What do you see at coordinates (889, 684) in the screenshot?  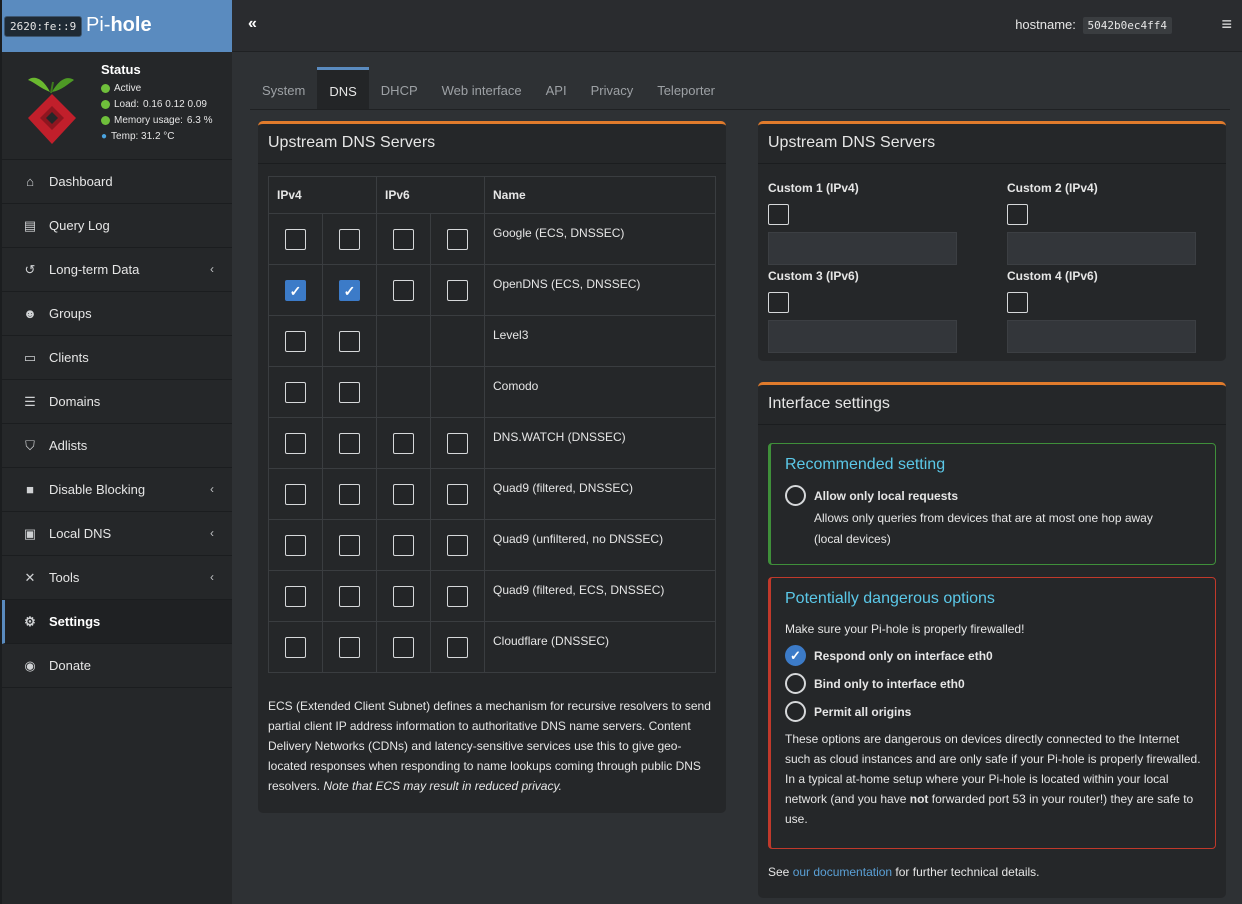 I see `bind-eth0-label: Bind only to interface eth0` at bounding box center [889, 684].